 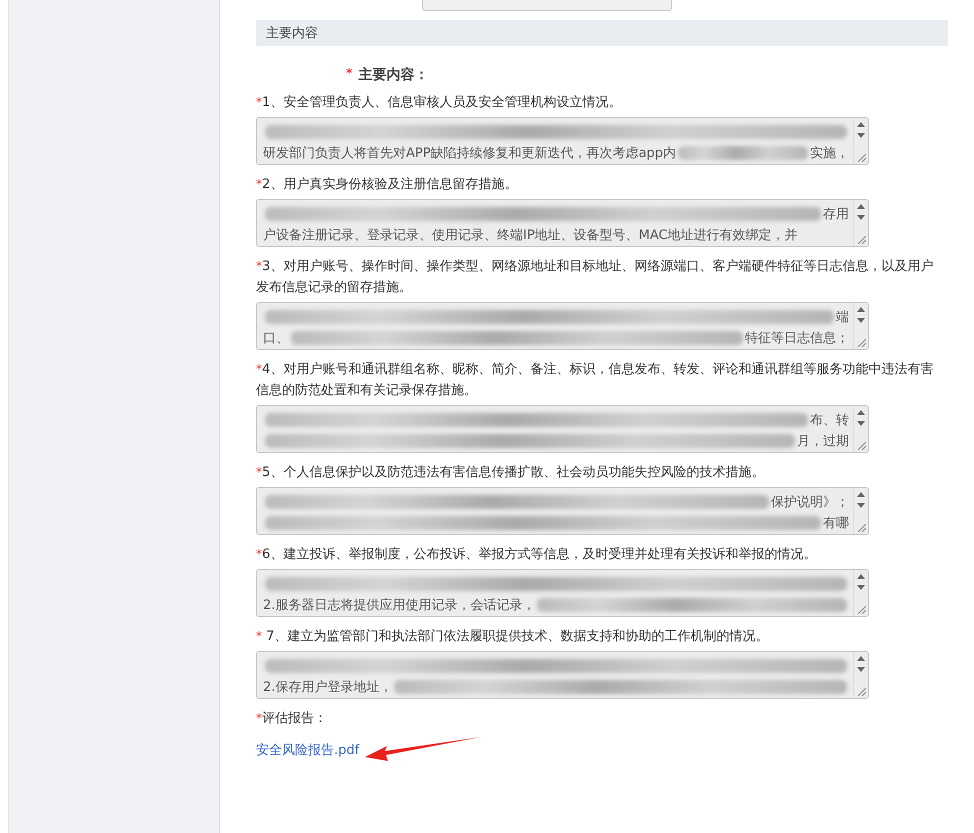 I want to click on answer-text: 口、, so click(x=276, y=338).